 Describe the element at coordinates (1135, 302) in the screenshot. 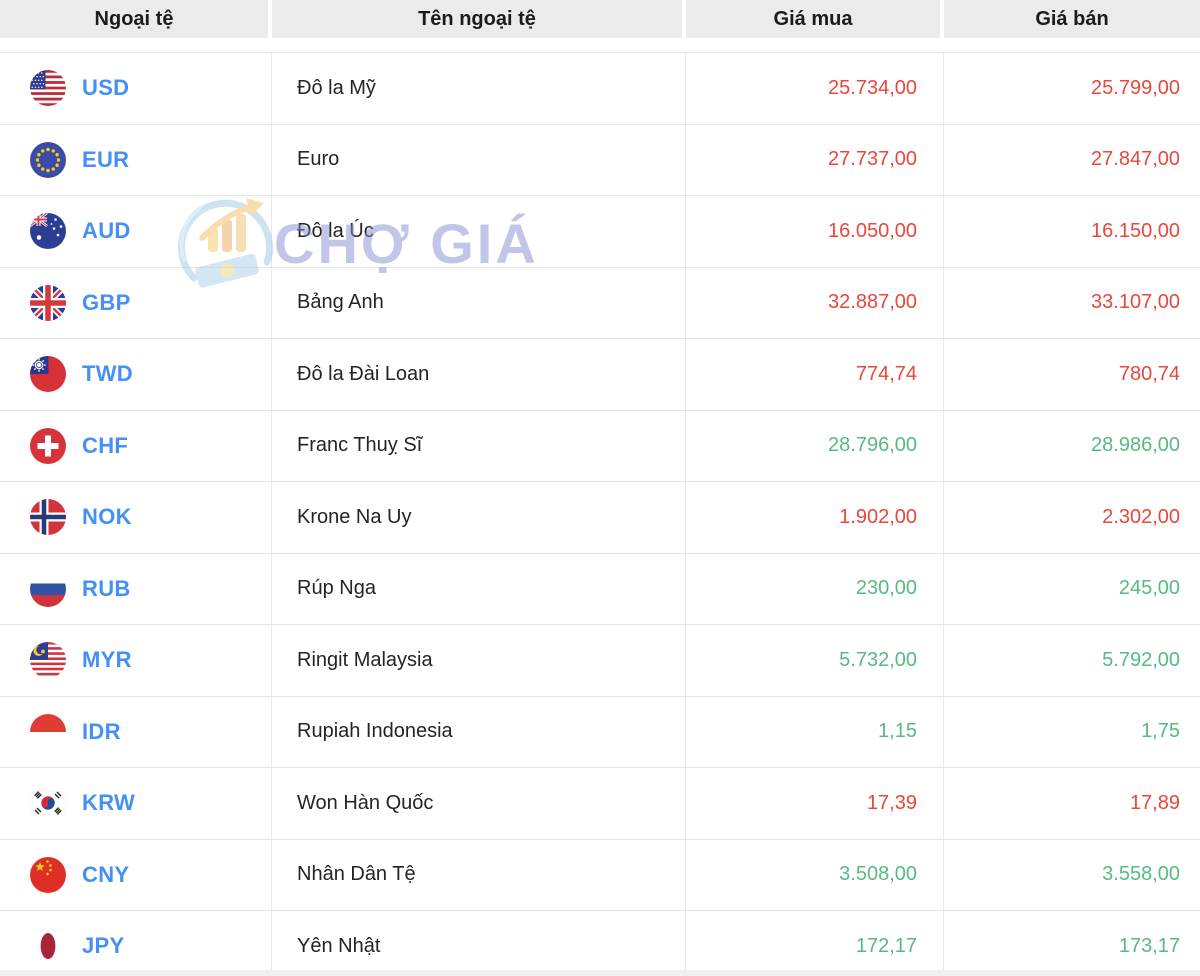

I see `sell-price: 33.107,00` at that location.